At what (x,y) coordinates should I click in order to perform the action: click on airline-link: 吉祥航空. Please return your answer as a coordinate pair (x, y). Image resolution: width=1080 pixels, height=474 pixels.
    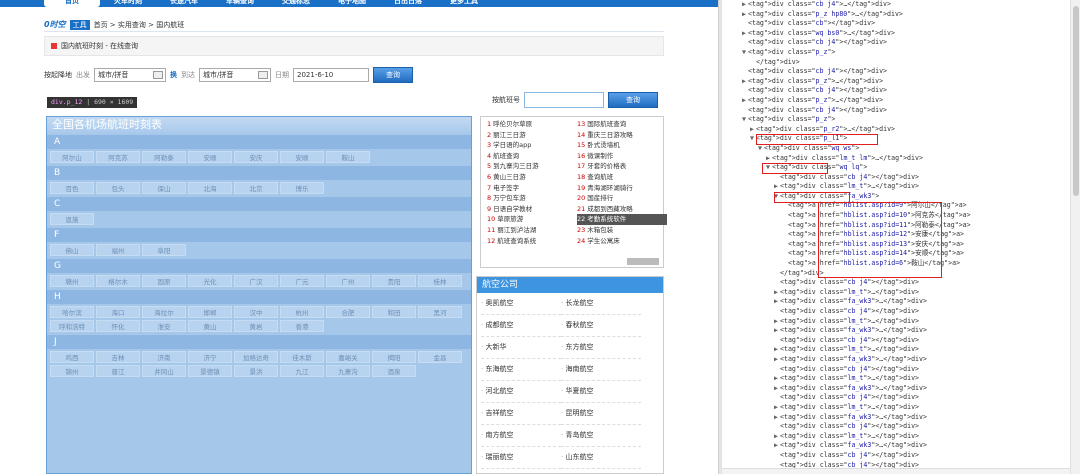
    Looking at the image, I should click on (521, 414).